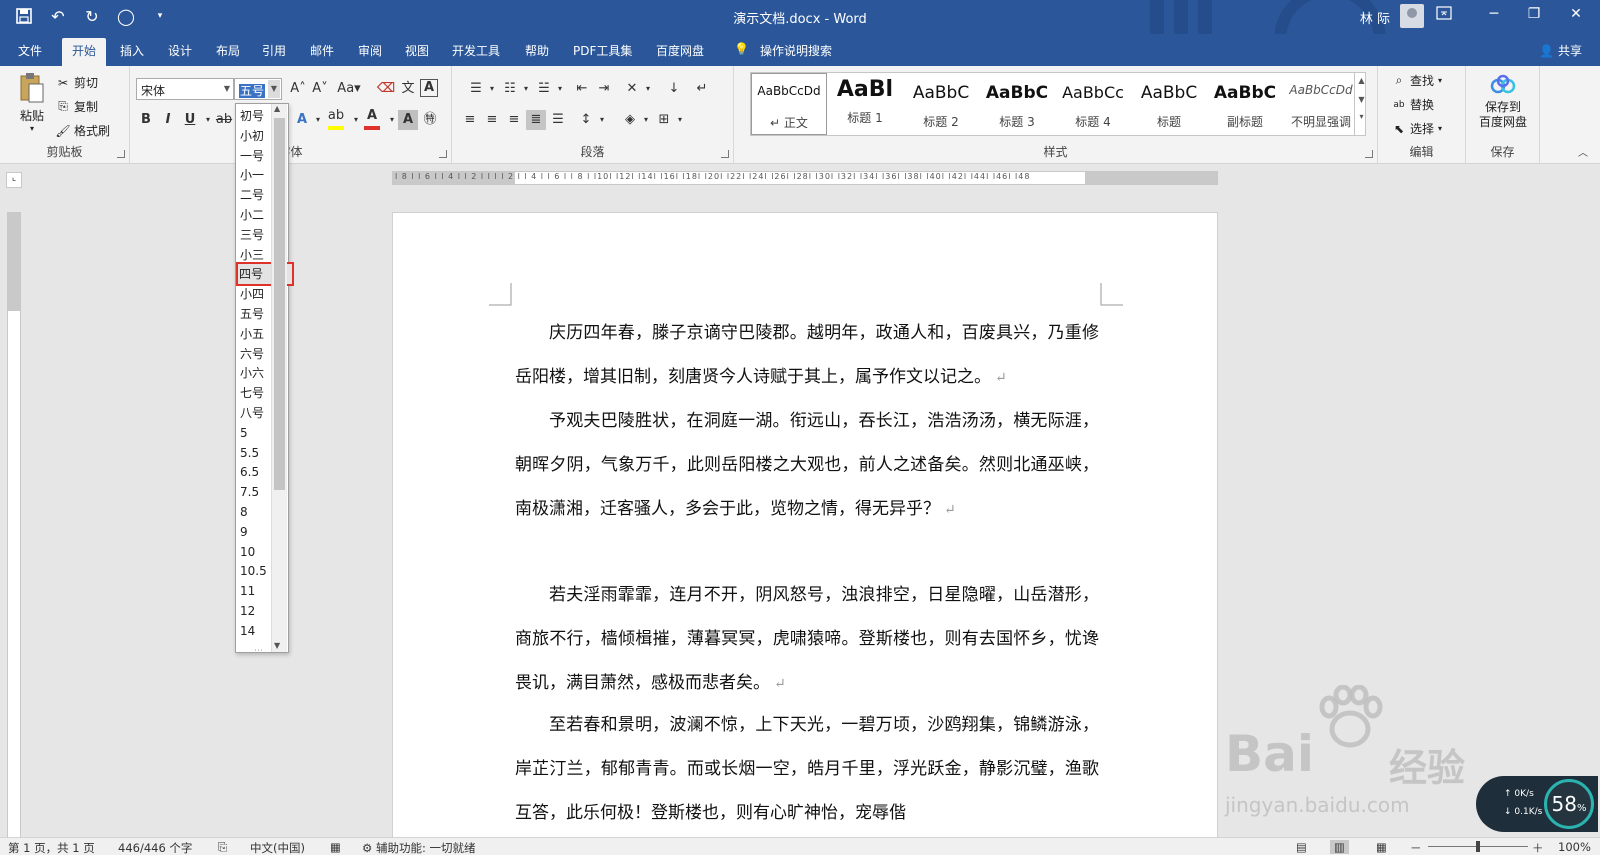 The width and height of the screenshot is (1600, 855). I want to click on font-size-option: 小初, so click(257, 136).